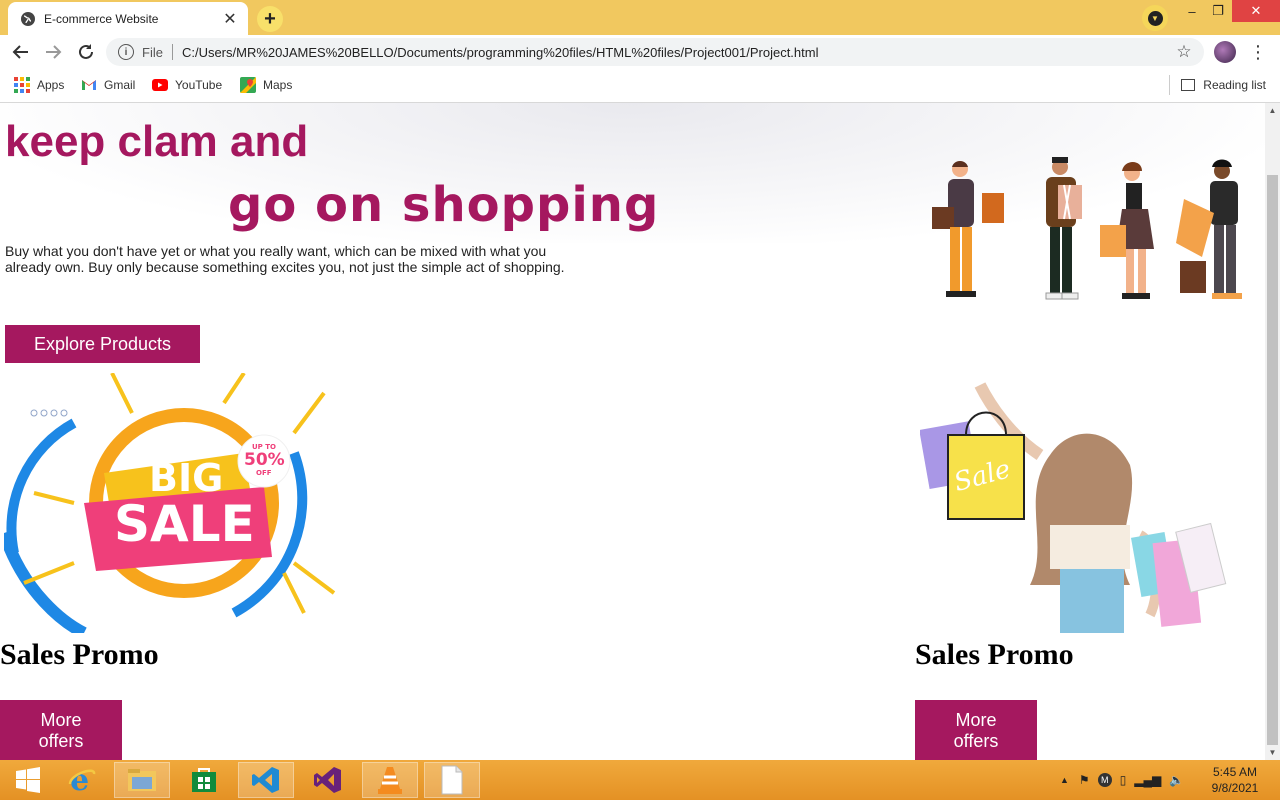 The height and width of the screenshot is (800, 1280). I want to click on badge-off: OFF, so click(264, 473).